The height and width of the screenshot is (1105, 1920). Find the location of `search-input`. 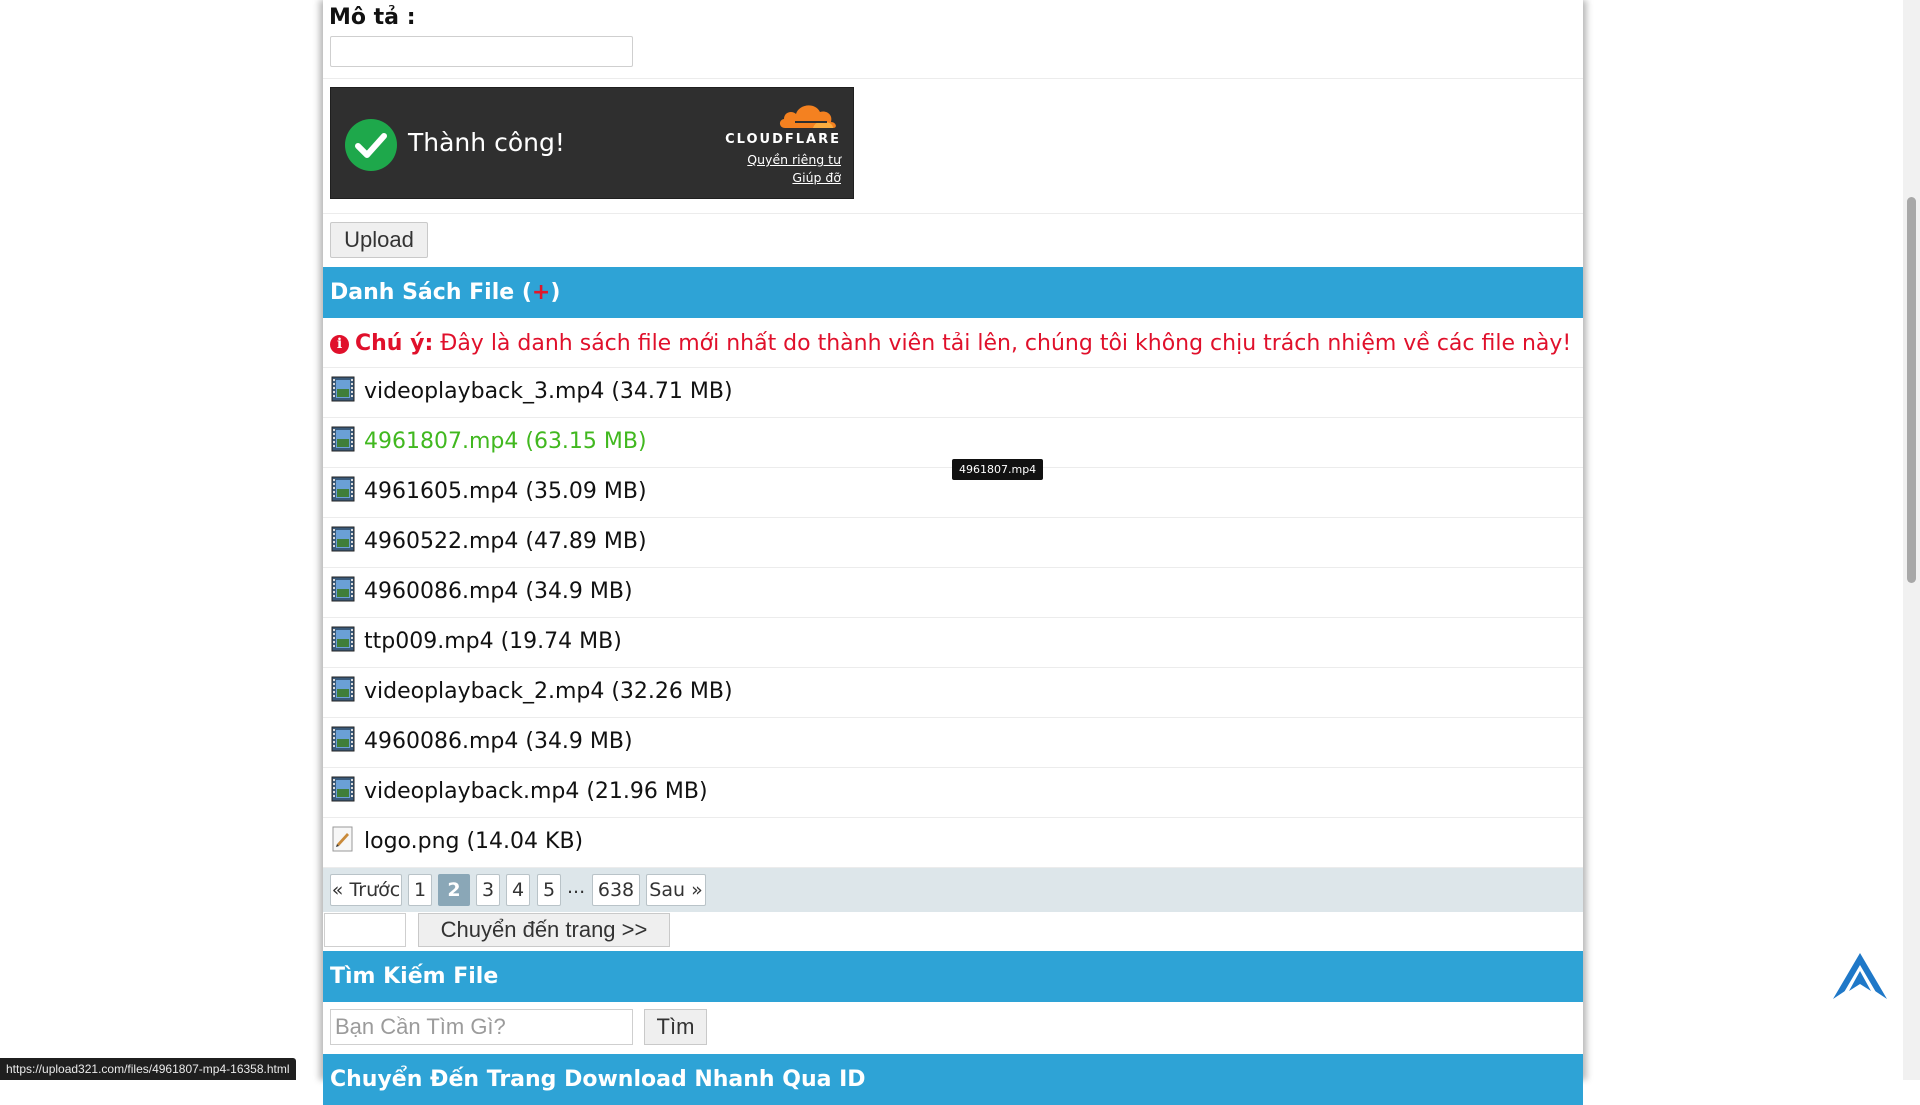

search-input is located at coordinates (481, 1027).